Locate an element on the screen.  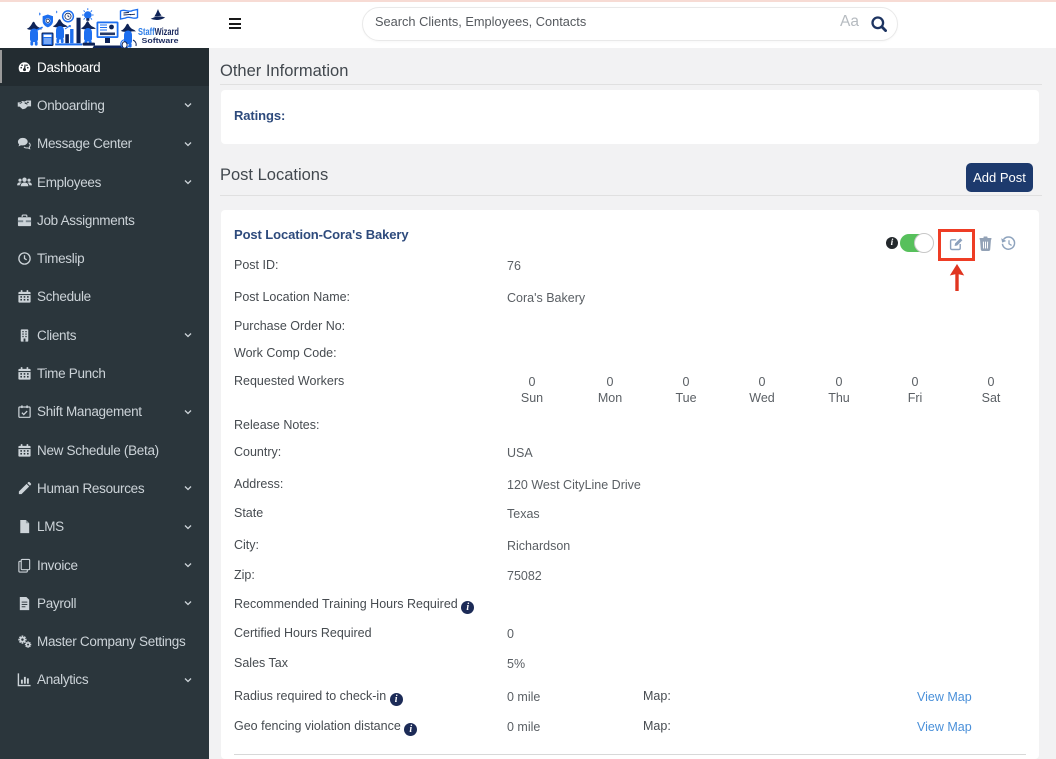
svg-text: Software is located at coordinates (160, 41).